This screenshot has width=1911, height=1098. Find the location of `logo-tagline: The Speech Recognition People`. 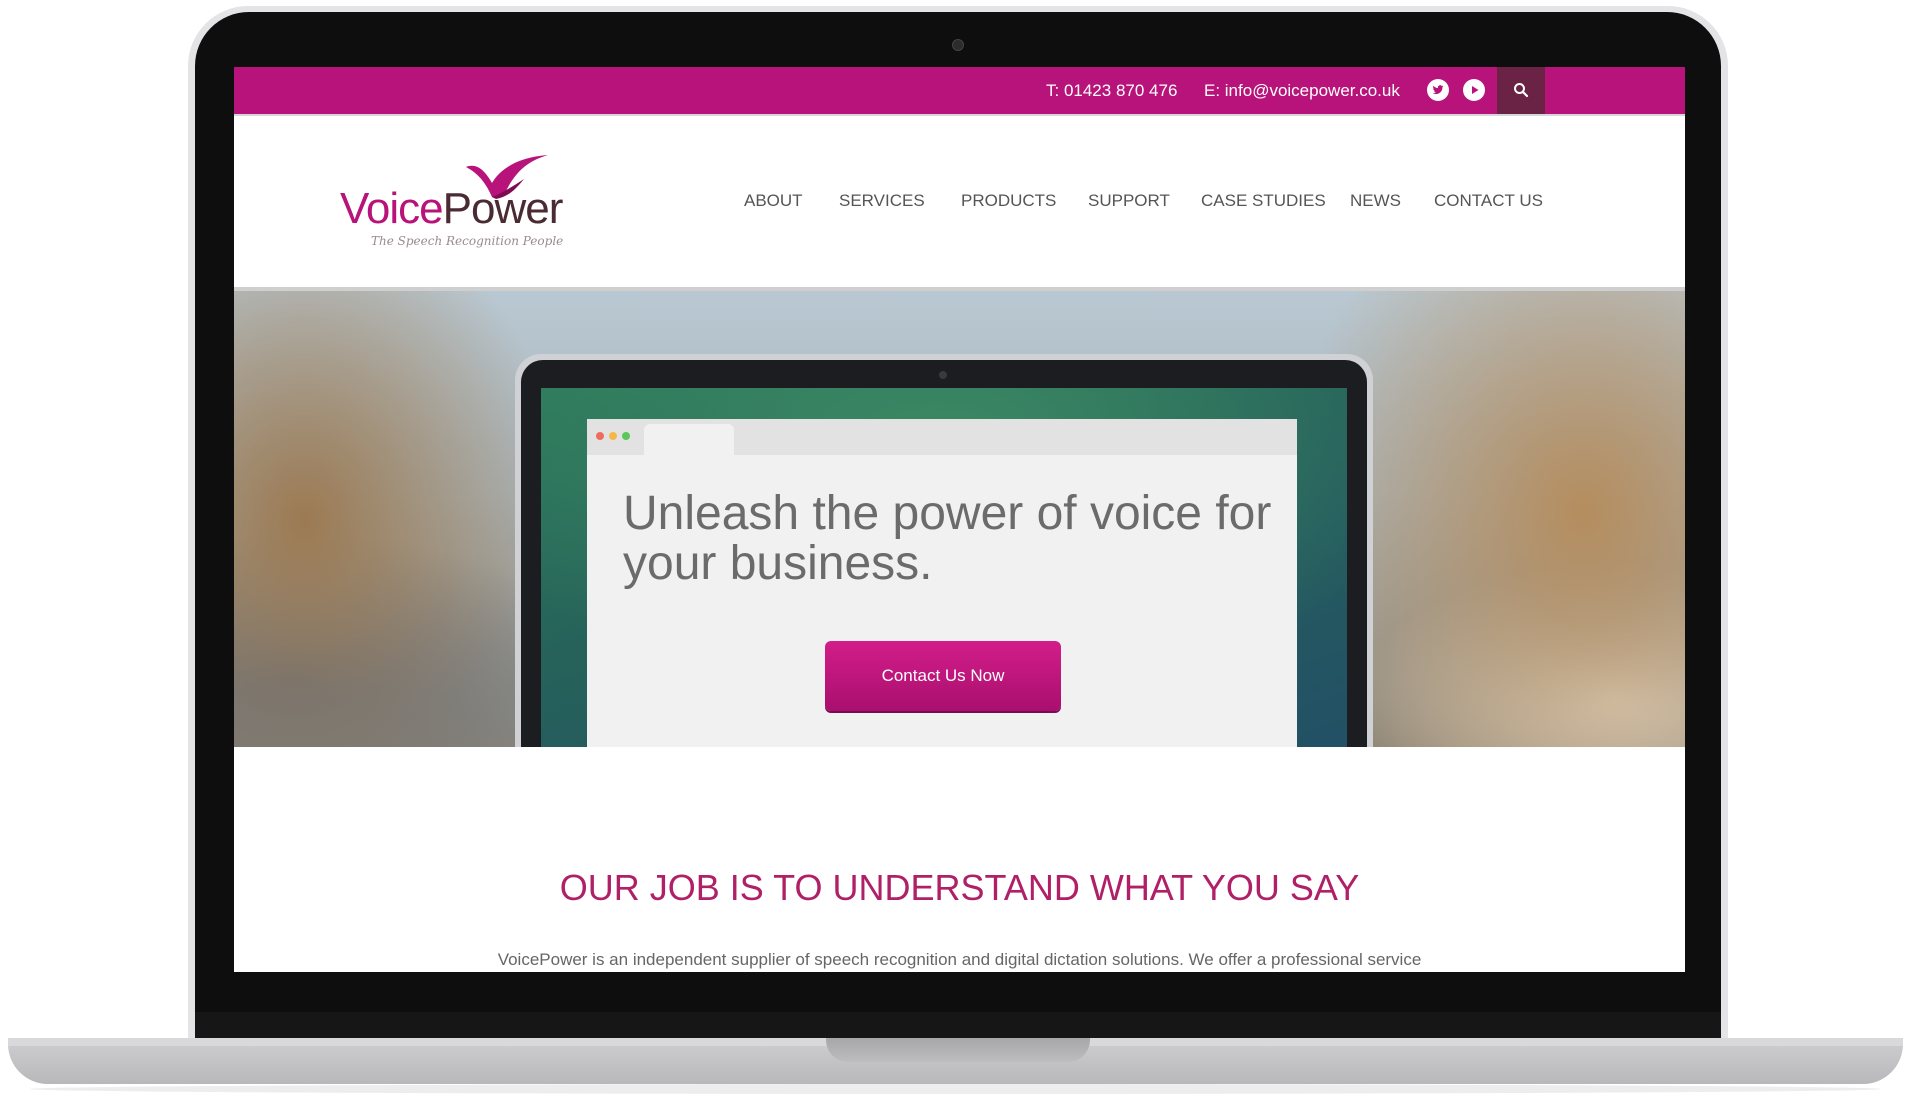

logo-tagline: The Speech Recognition People is located at coordinates (467, 241).